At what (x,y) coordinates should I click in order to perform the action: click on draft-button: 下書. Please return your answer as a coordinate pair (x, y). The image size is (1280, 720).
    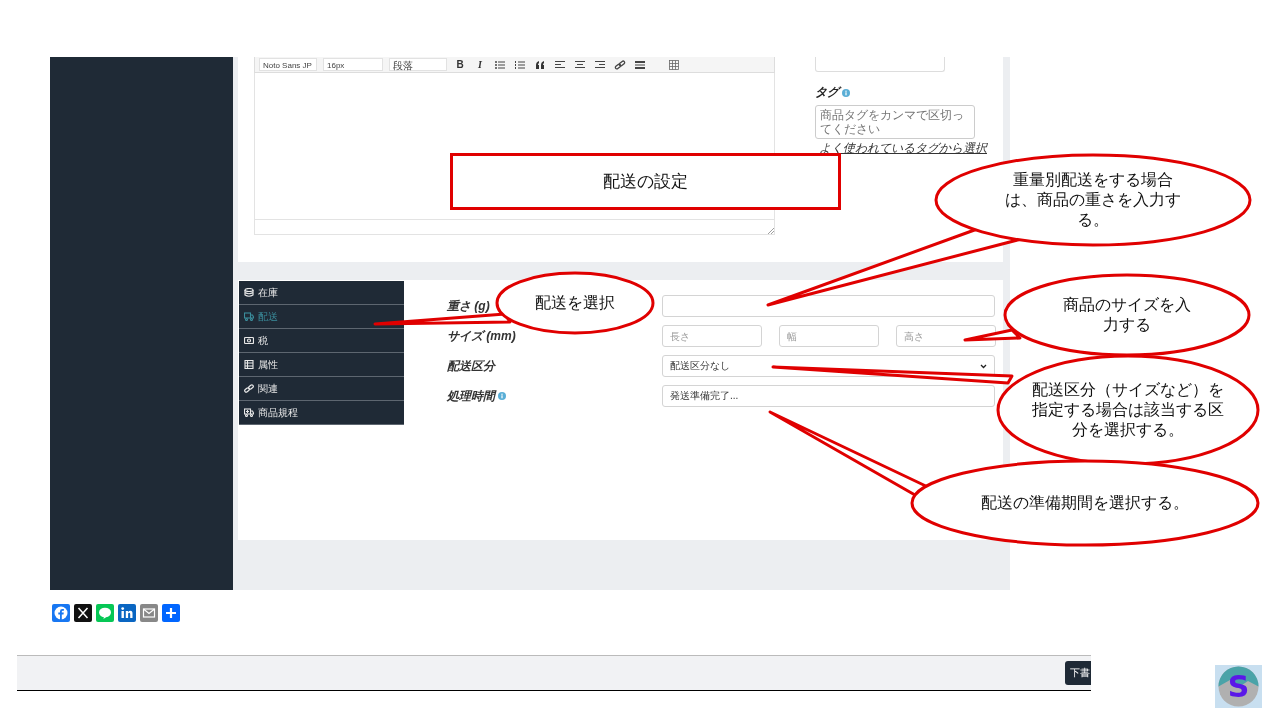
    Looking at the image, I should click on (1078, 673).